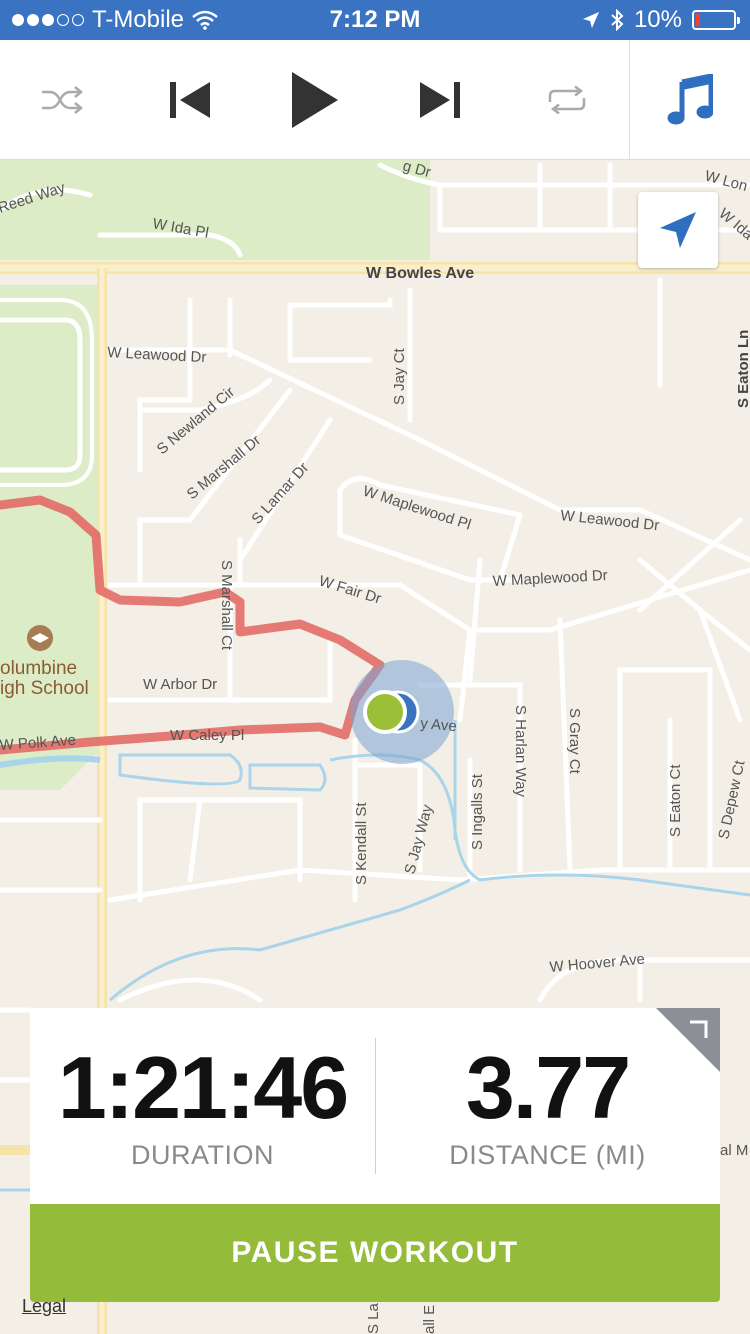  Describe the element at coordinates (520, 751) in the screenshot. I see `street-label: S Harlan Way` at that location.